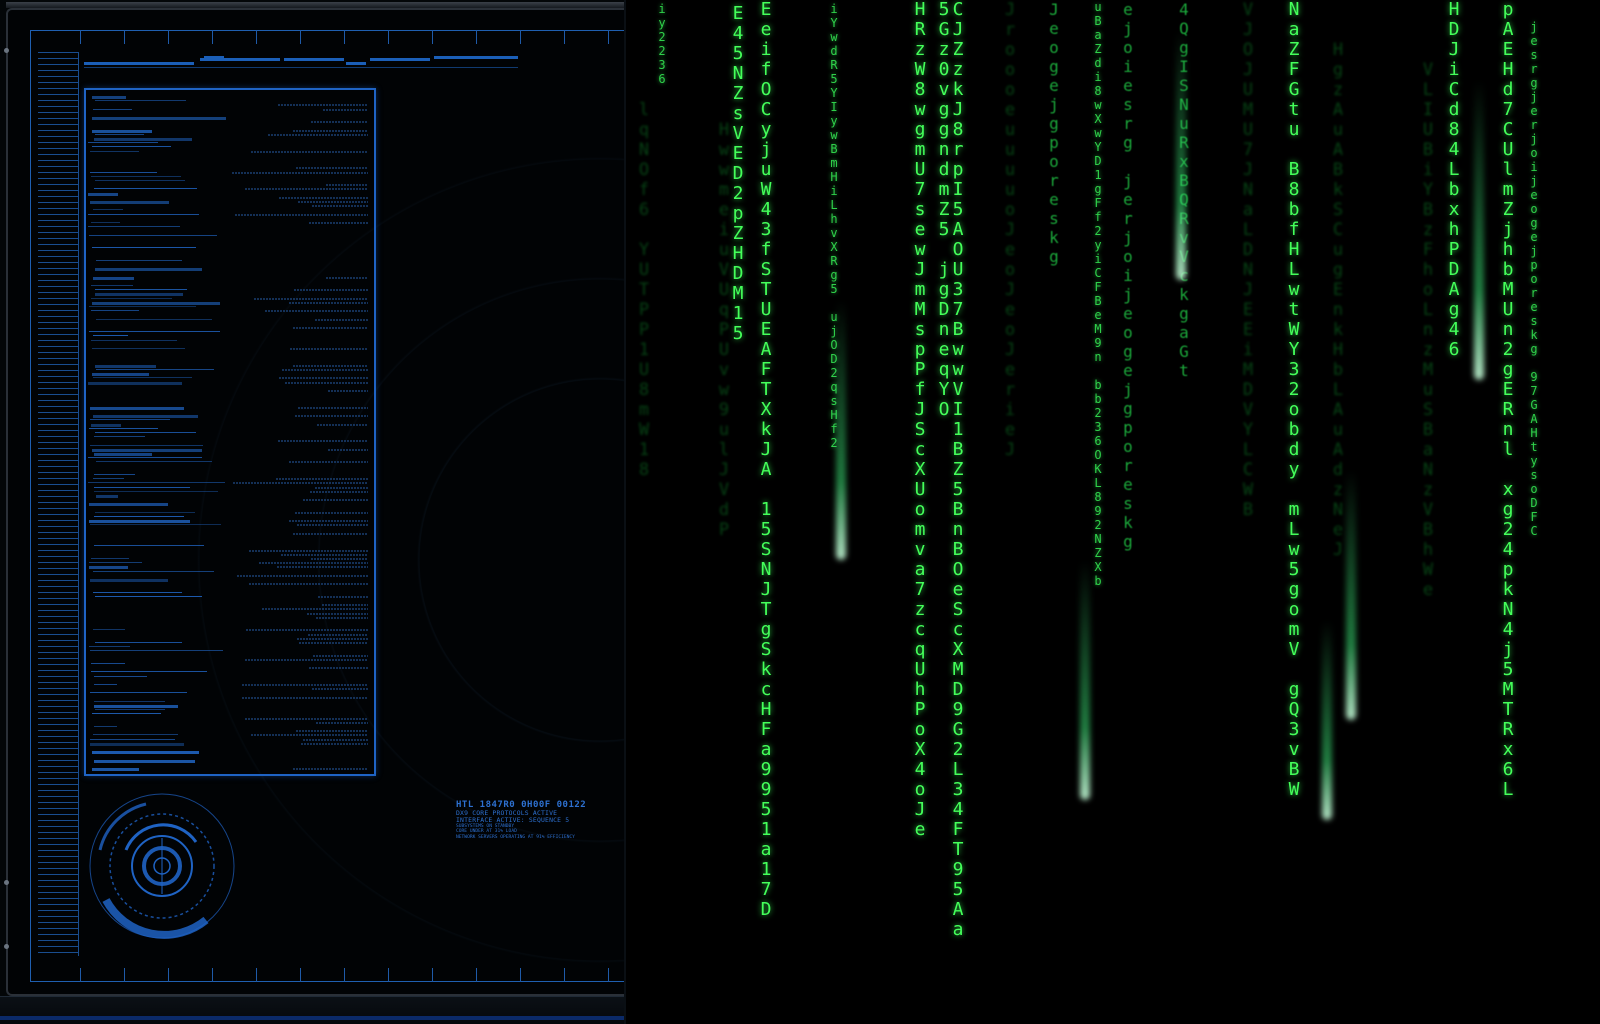  Describe the element at coordinates (1508, 409) in the screenshot. I see `matrix-glyph: R` at that location.